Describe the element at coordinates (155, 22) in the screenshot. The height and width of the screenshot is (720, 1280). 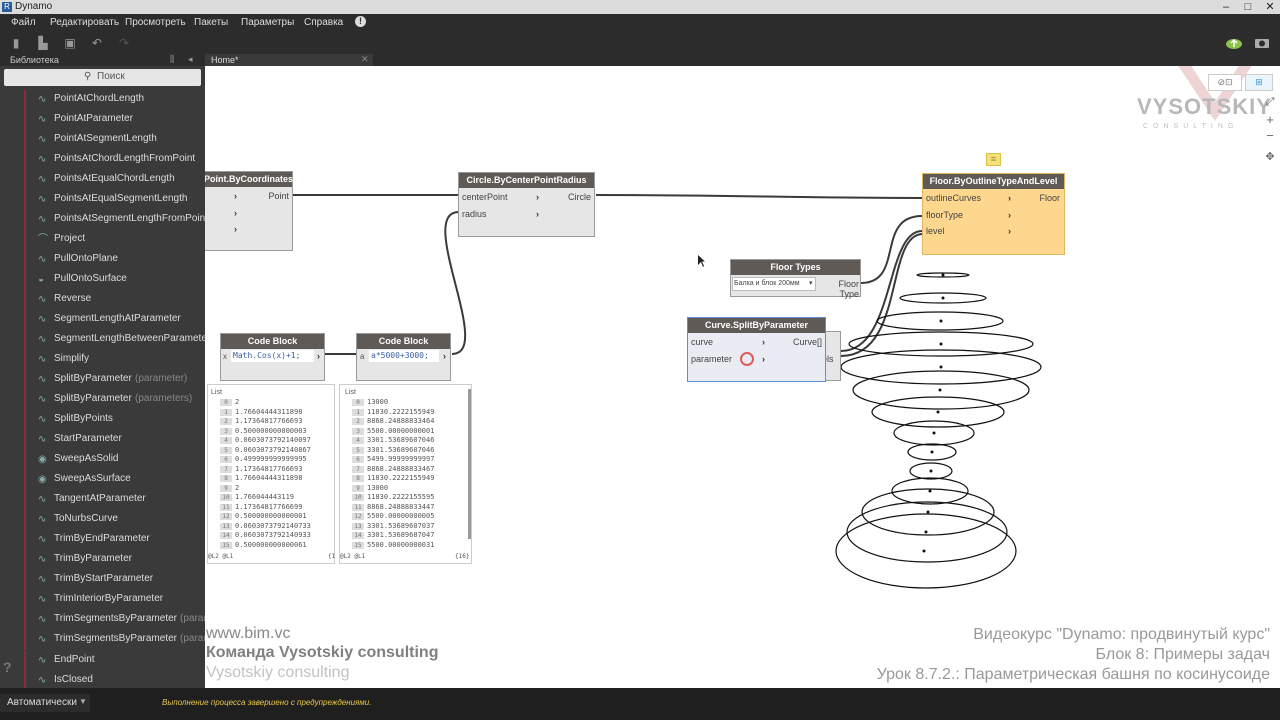
I see `menu-view: Просмотреть` at that location.